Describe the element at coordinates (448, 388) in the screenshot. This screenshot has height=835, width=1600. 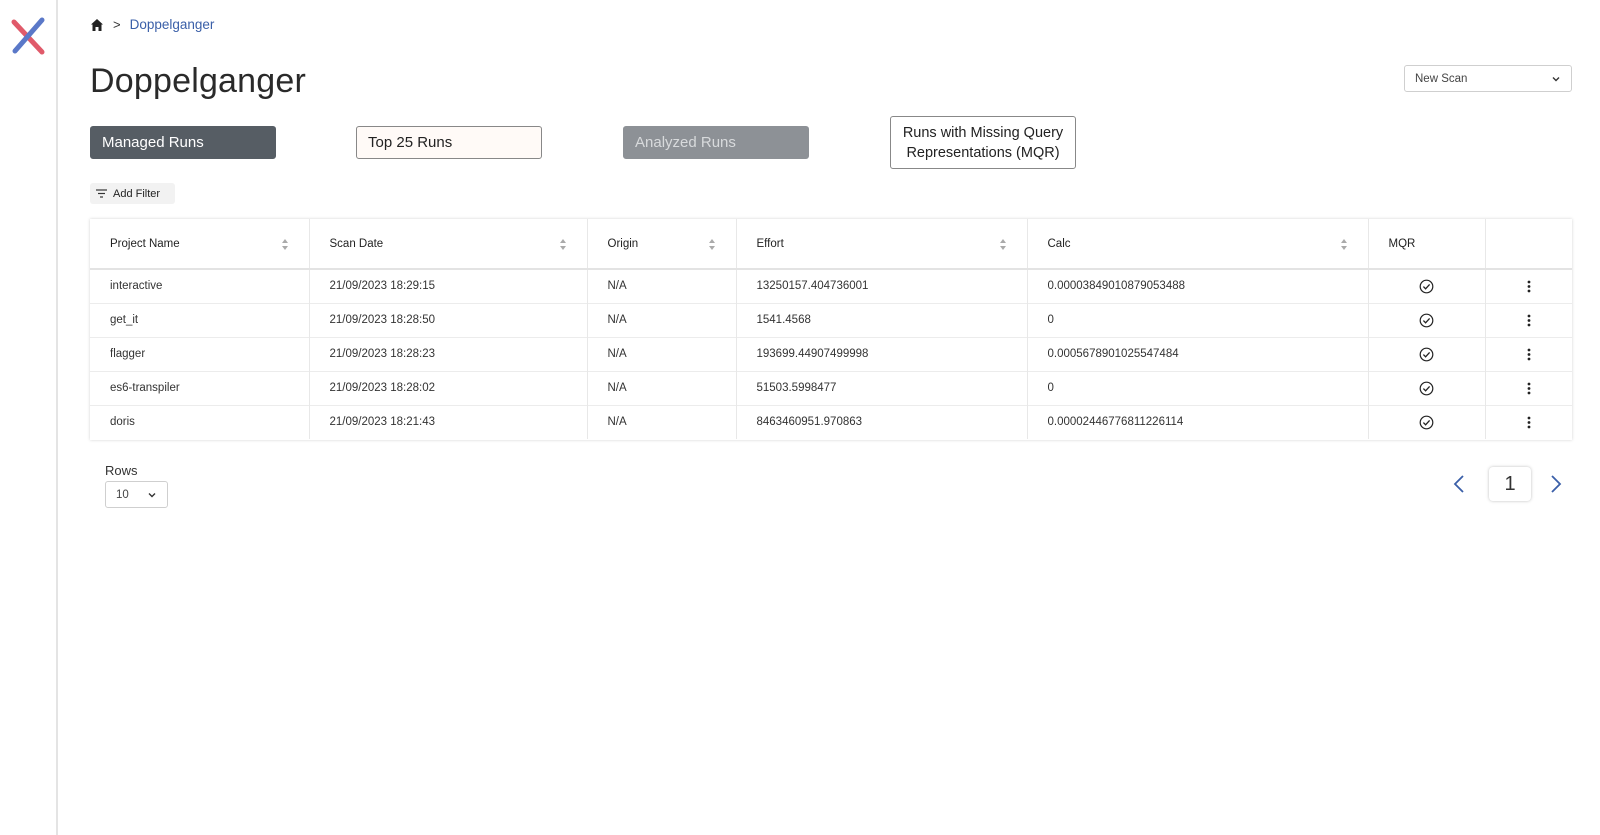
I see `scan-date-cell: 21/09/2023 18:28:02` at that location.